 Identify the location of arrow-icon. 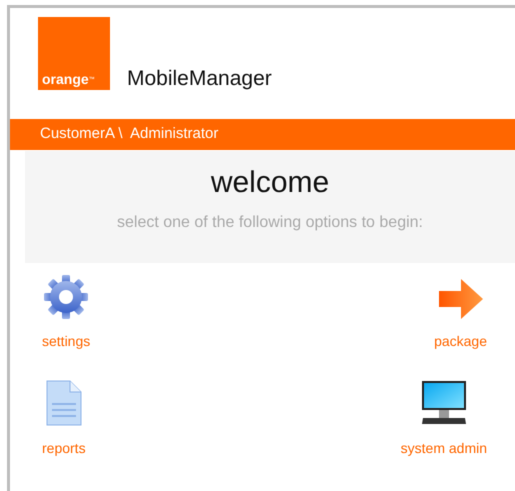
(460, 299).